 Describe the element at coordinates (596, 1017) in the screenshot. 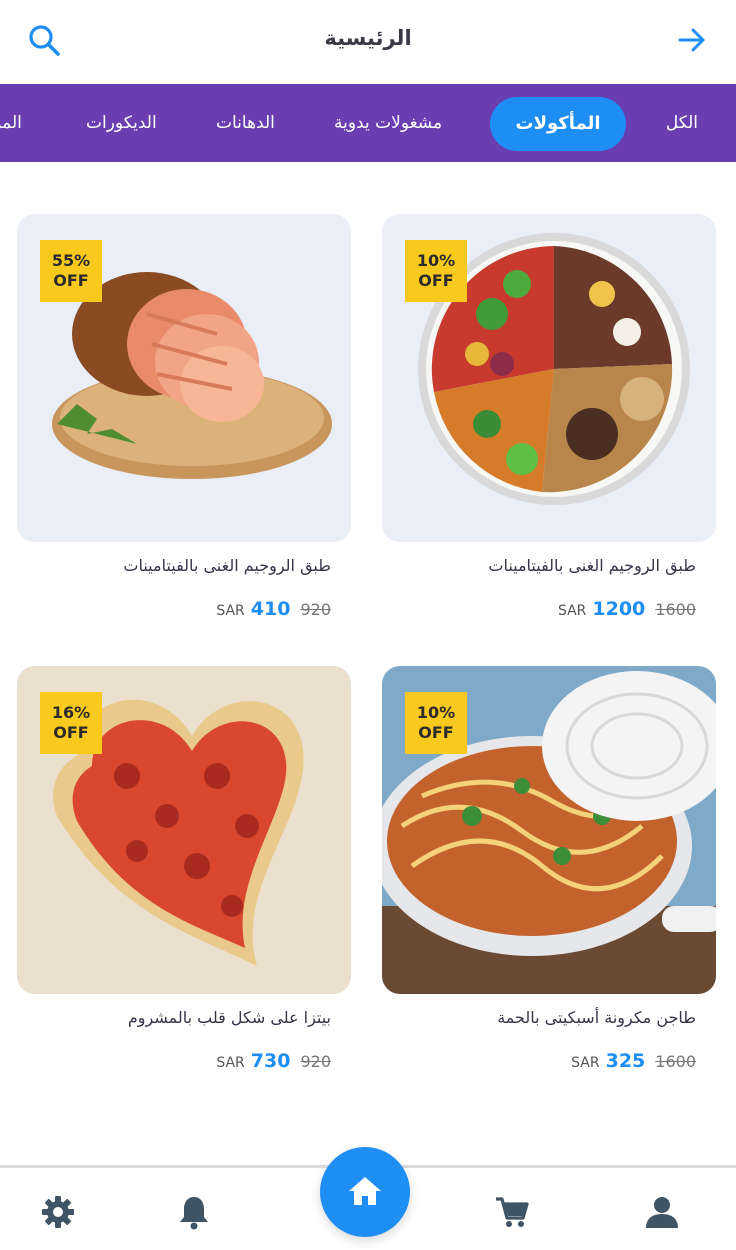

I see `product-name: طاجن مكرونة أسبكيتى بالحمة` at that location.